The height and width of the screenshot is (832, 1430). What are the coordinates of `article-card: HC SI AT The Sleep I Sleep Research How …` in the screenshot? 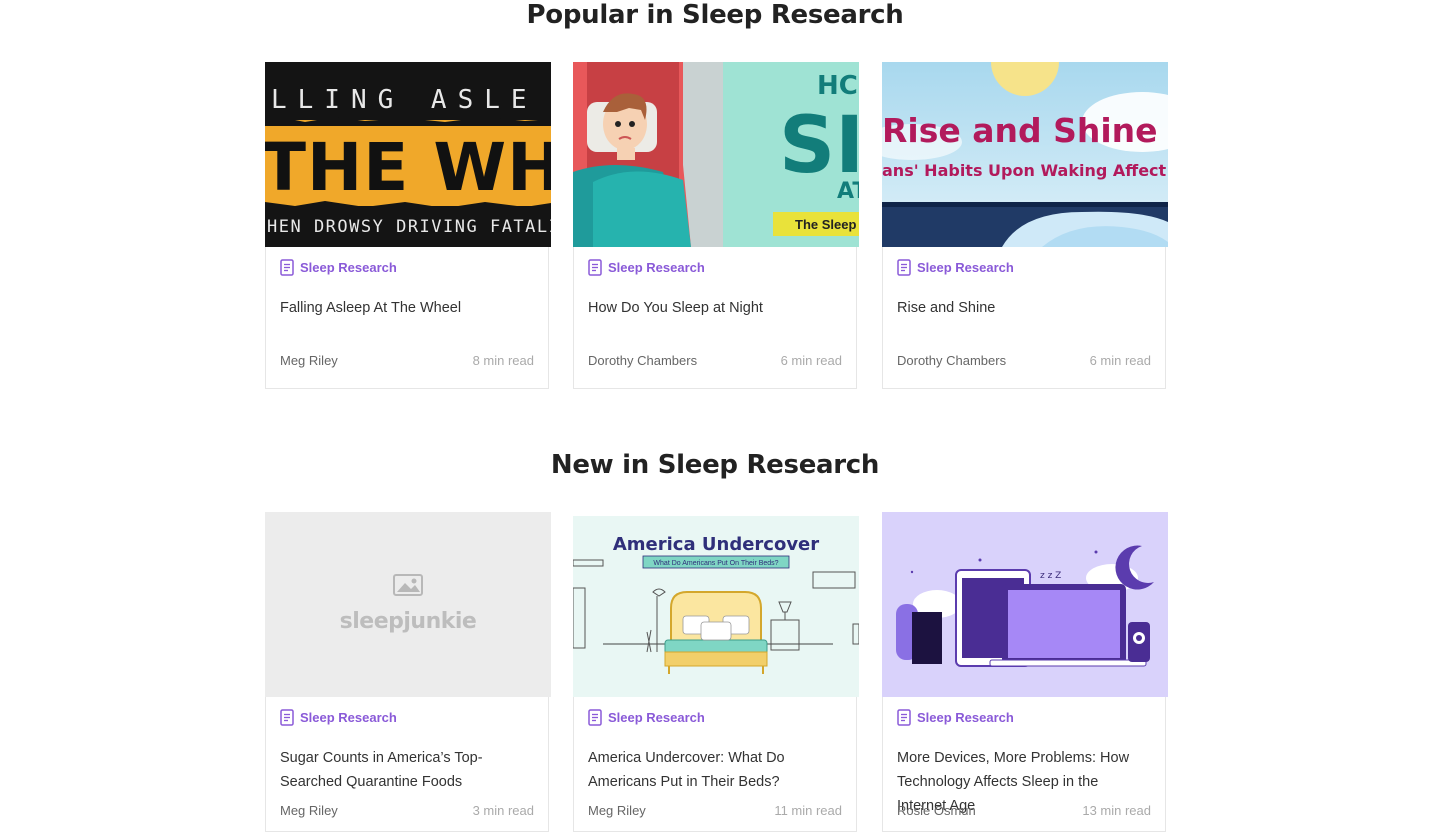 It's located at (716, 225).